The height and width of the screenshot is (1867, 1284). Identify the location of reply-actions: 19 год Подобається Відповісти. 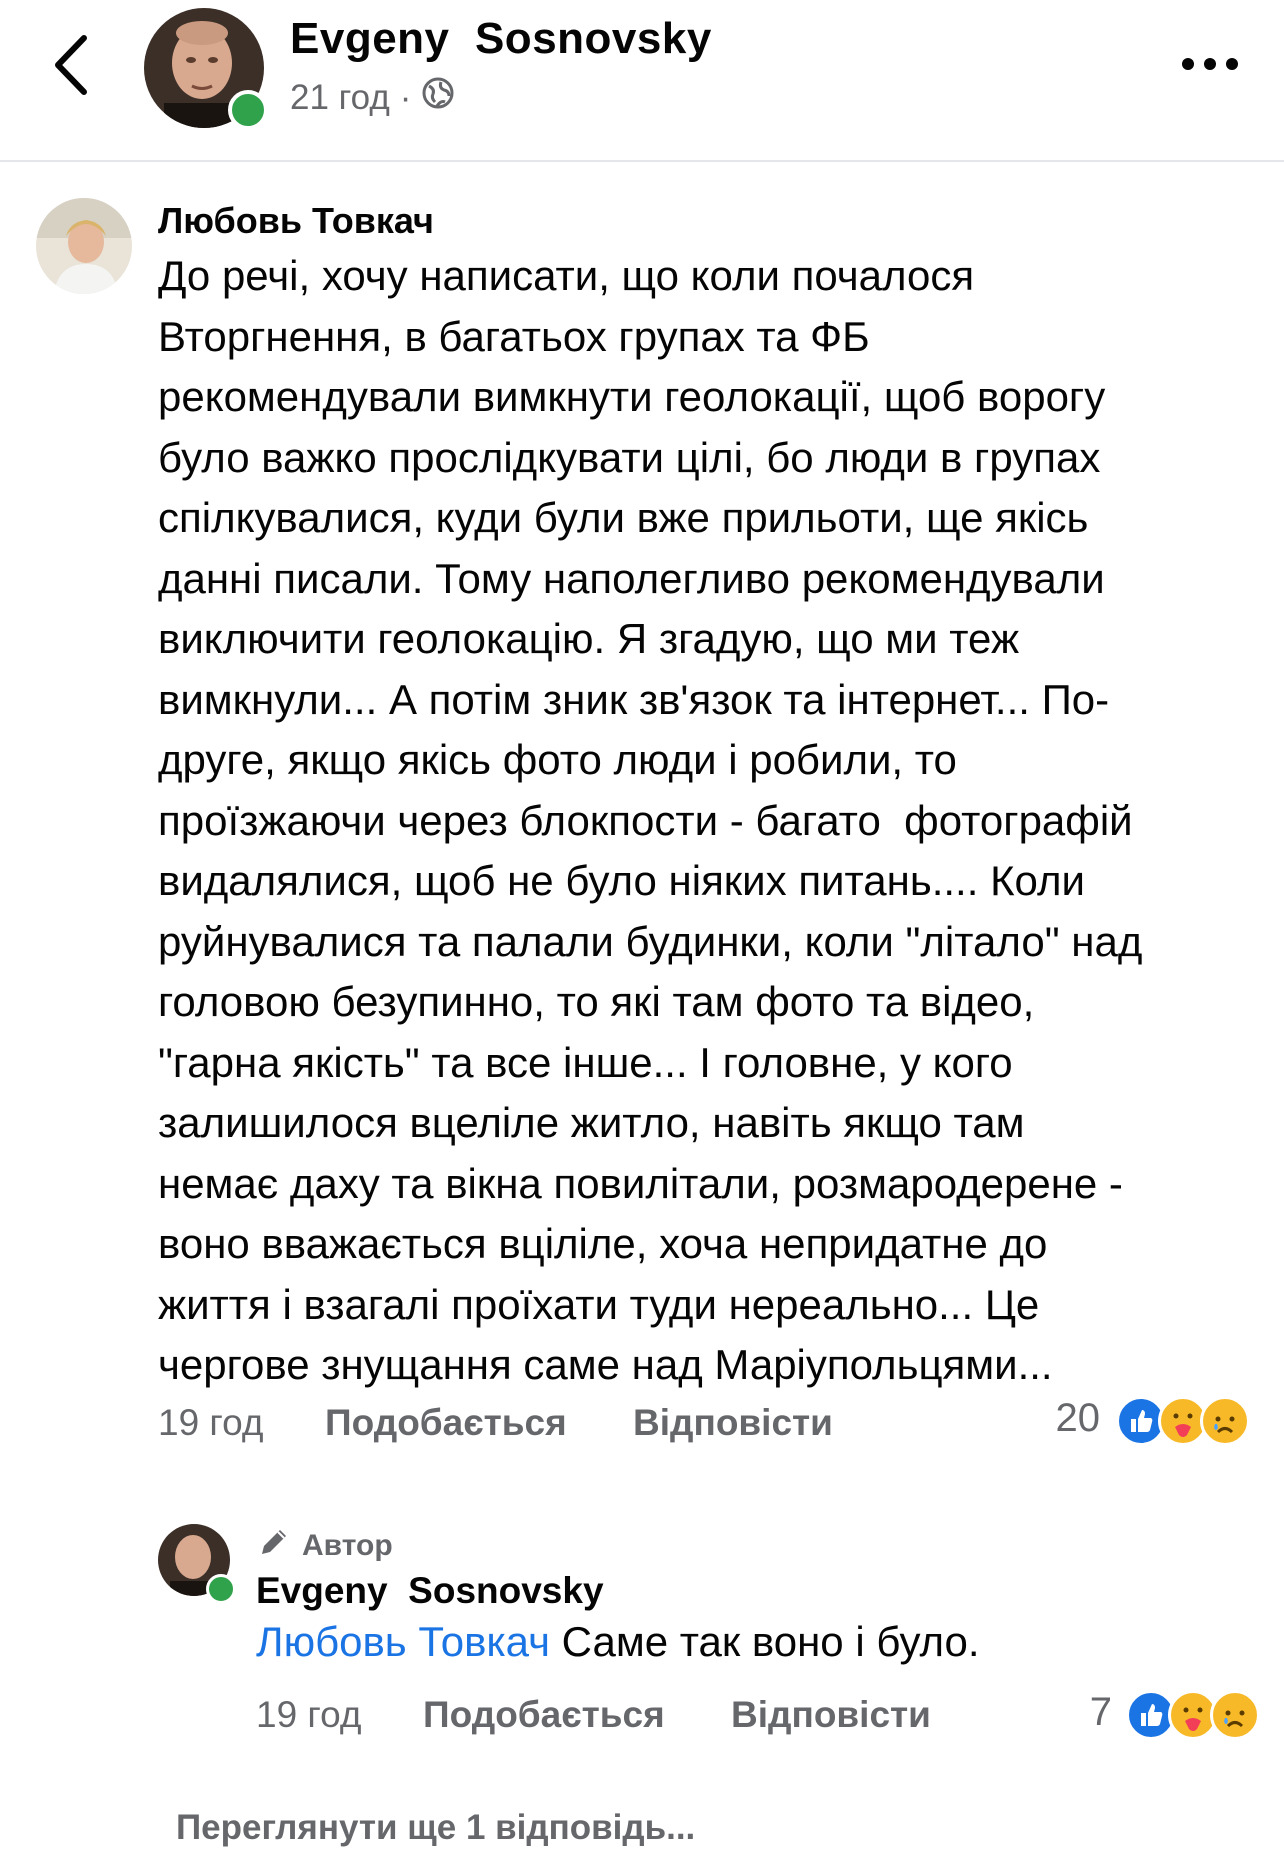
(593, 1715).